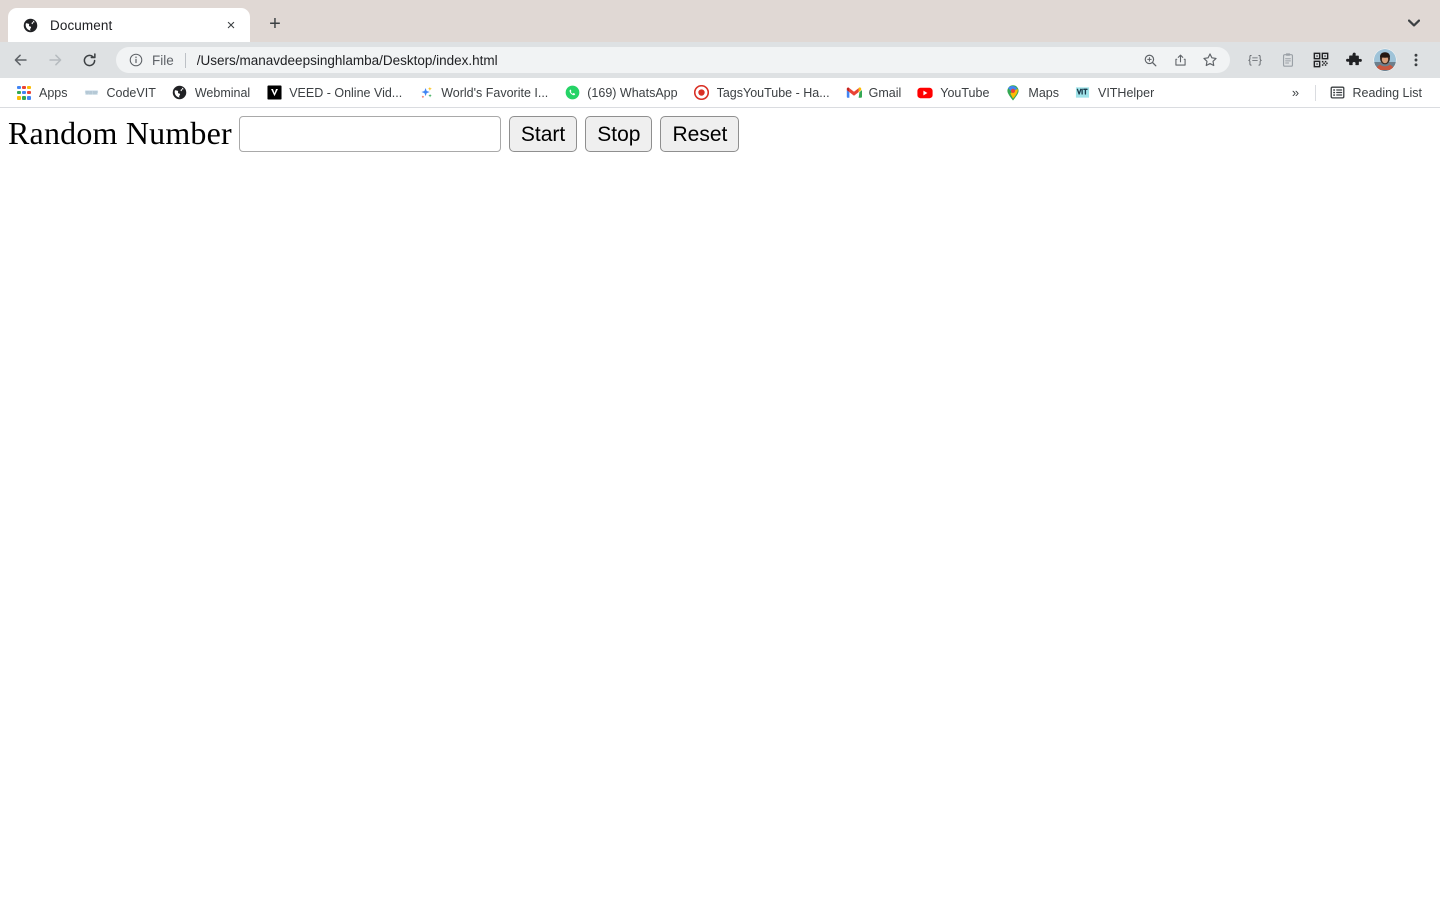  I want to click on bookmark-label: Apps, so click(53, 92).